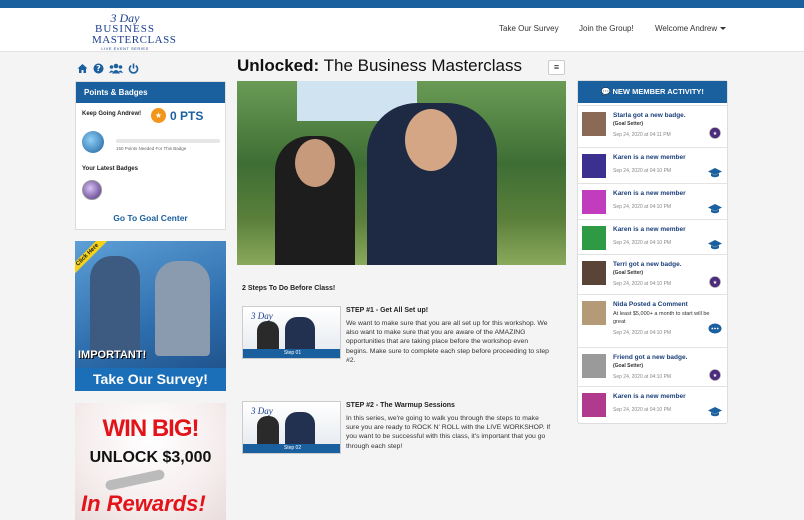 This screenshot has height=520, width=804. What do you see at coordinates (150, 316) in the screenshot?
I see `survey-ad-banner: Click Here IMPORTANT! Take Our Survey!` at bounding box center [150, 316].